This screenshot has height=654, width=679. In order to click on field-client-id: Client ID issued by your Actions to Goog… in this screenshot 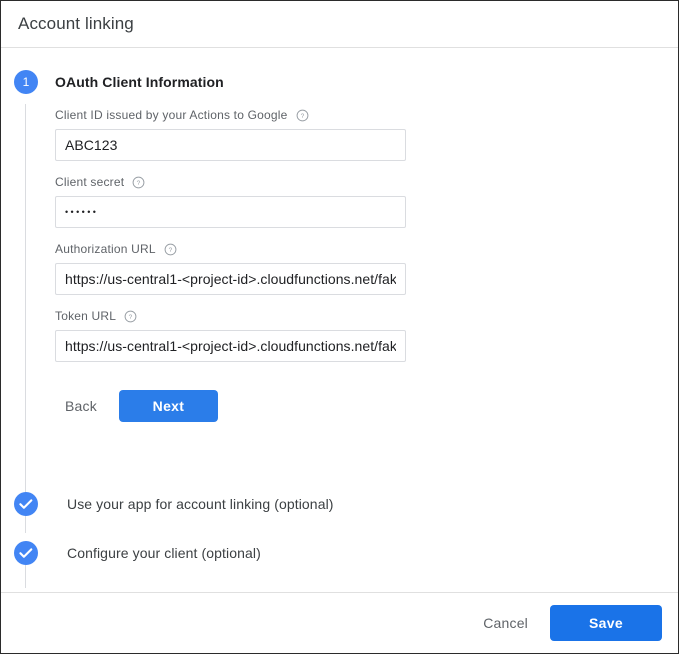, I will do `click(366, 134)`.